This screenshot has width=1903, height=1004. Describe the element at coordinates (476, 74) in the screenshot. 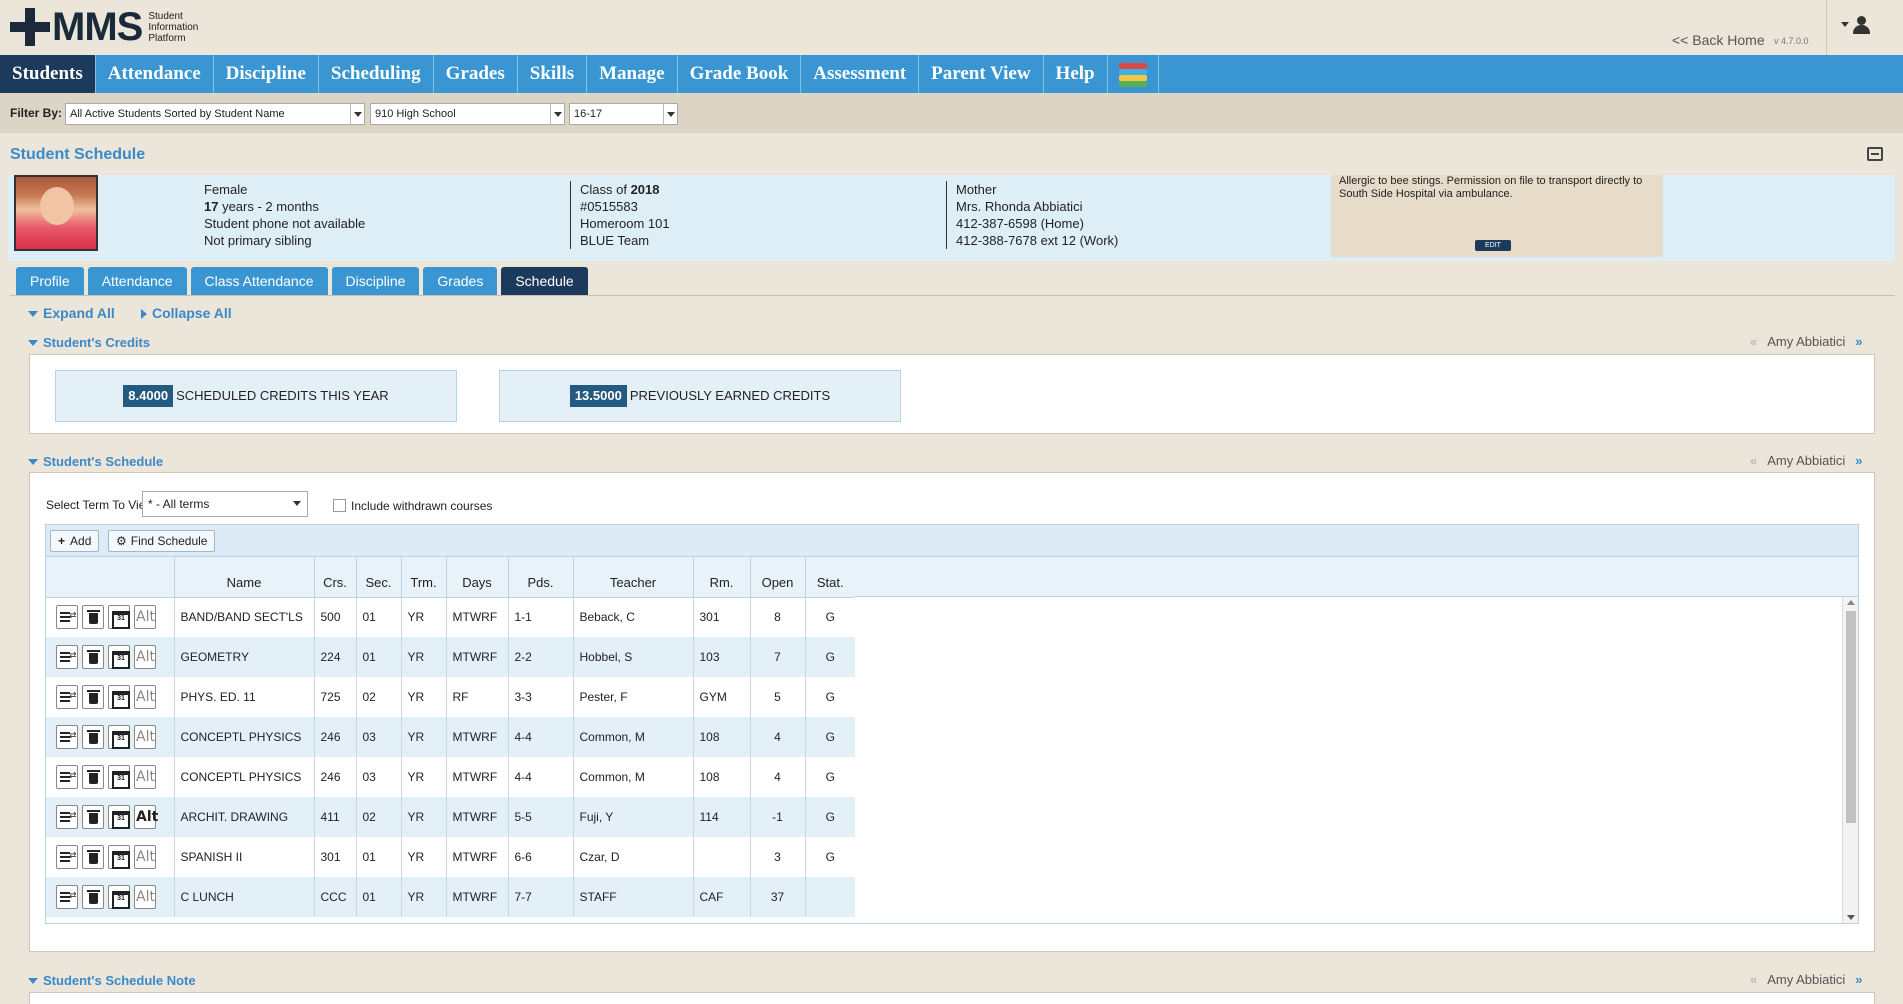

I see `nav-grades: Grades` at that location.